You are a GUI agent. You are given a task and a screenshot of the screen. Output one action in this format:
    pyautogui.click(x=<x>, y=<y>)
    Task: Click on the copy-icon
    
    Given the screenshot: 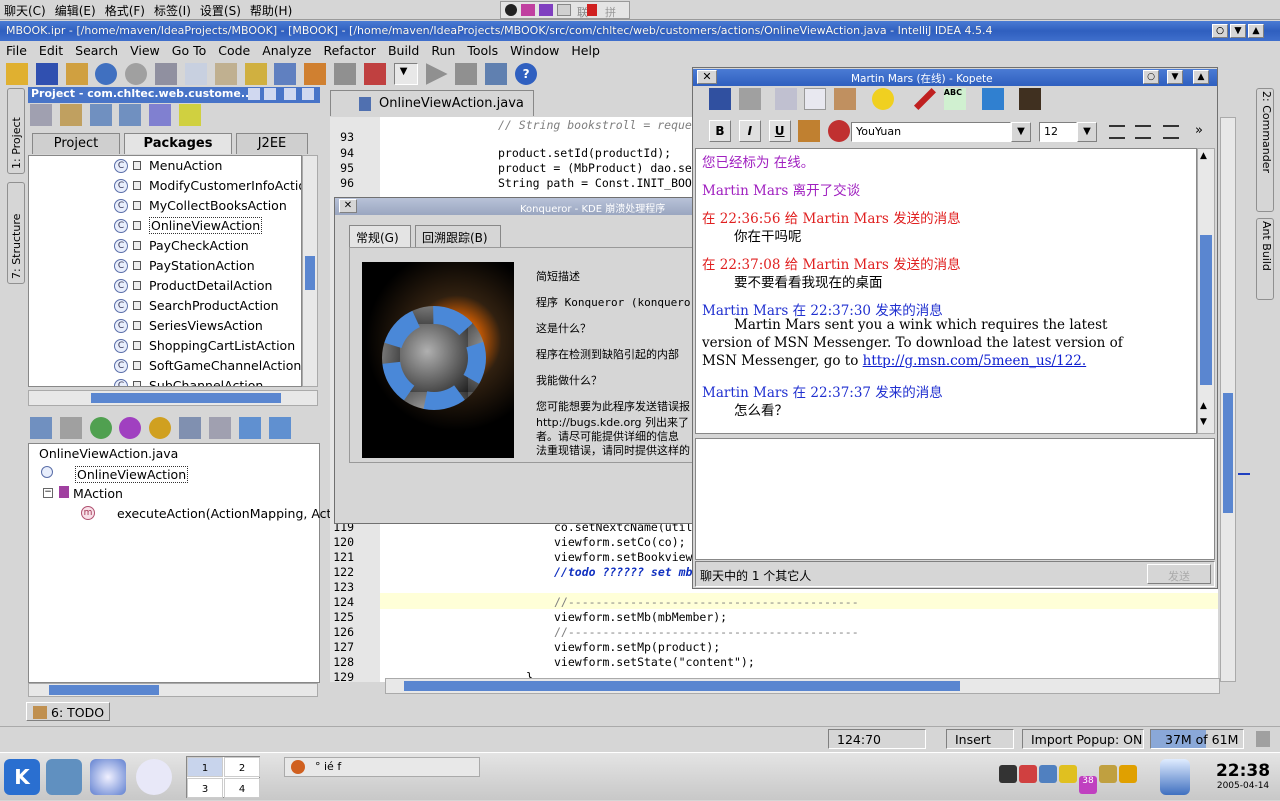 What is the action you would take?
    pyautogui.click(x=815, y=99)
    